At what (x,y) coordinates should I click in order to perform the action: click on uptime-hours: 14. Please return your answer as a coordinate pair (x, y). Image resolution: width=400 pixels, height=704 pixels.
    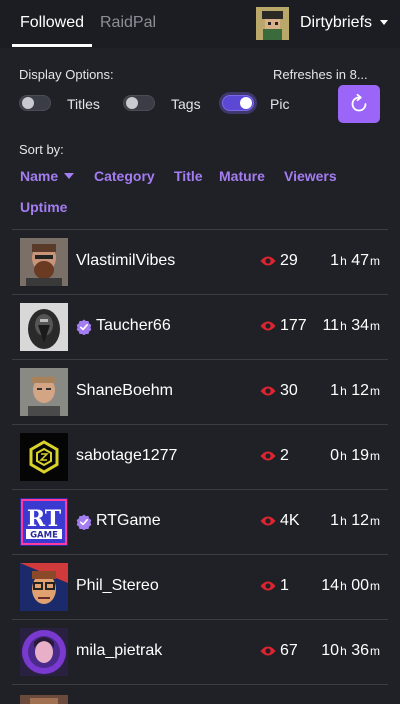
    Looking at the image, I should click on (330, 585).